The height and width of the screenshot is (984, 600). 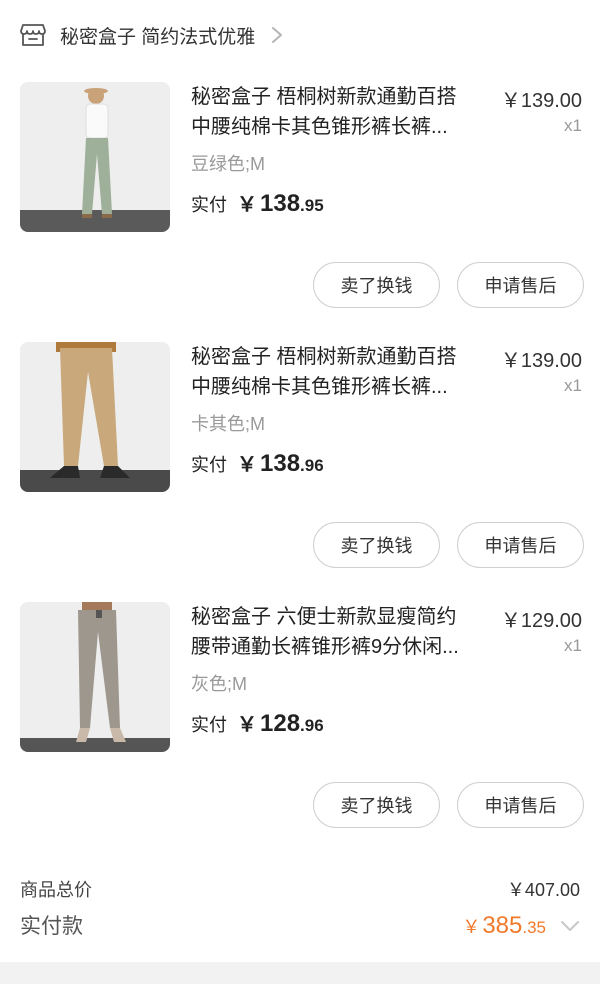 What do you see at coordinates (228, 164) in the screenshot?
I see `product-variant: 豆绿色;M` at bounding box center [228, 164].